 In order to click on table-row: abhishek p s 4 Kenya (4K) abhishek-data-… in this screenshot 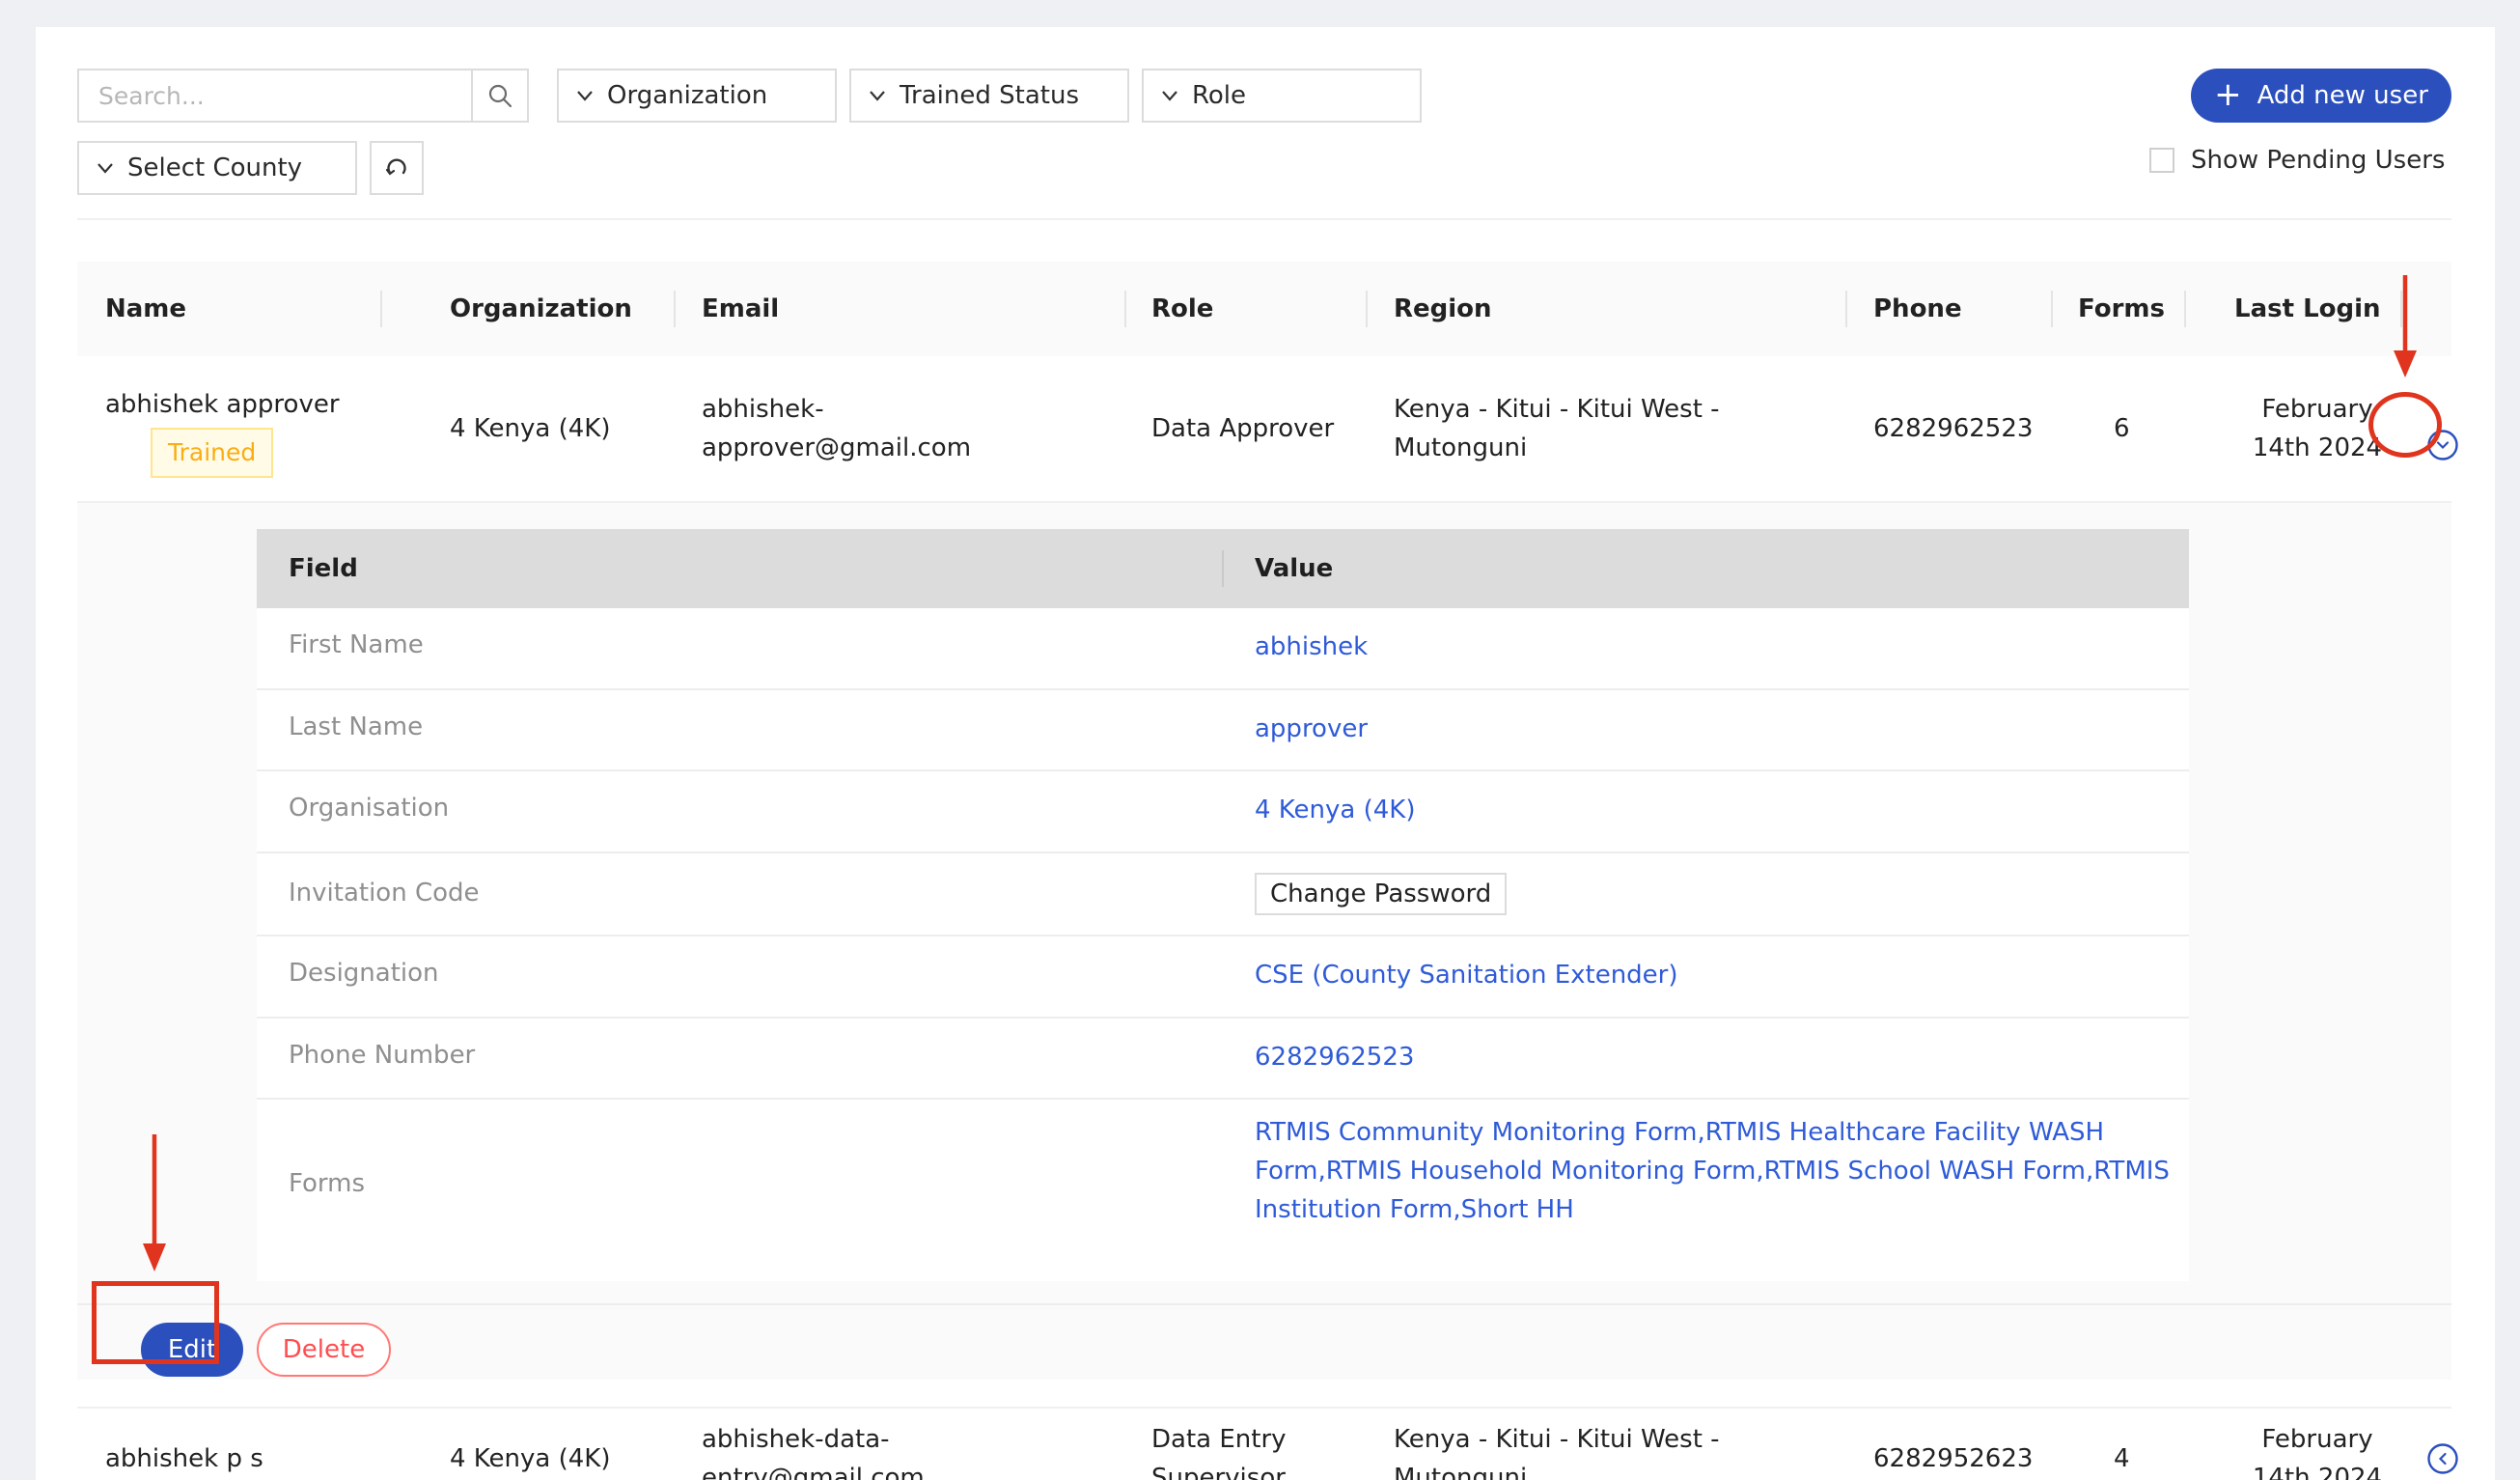, I will do `click(1268, 1444)`.